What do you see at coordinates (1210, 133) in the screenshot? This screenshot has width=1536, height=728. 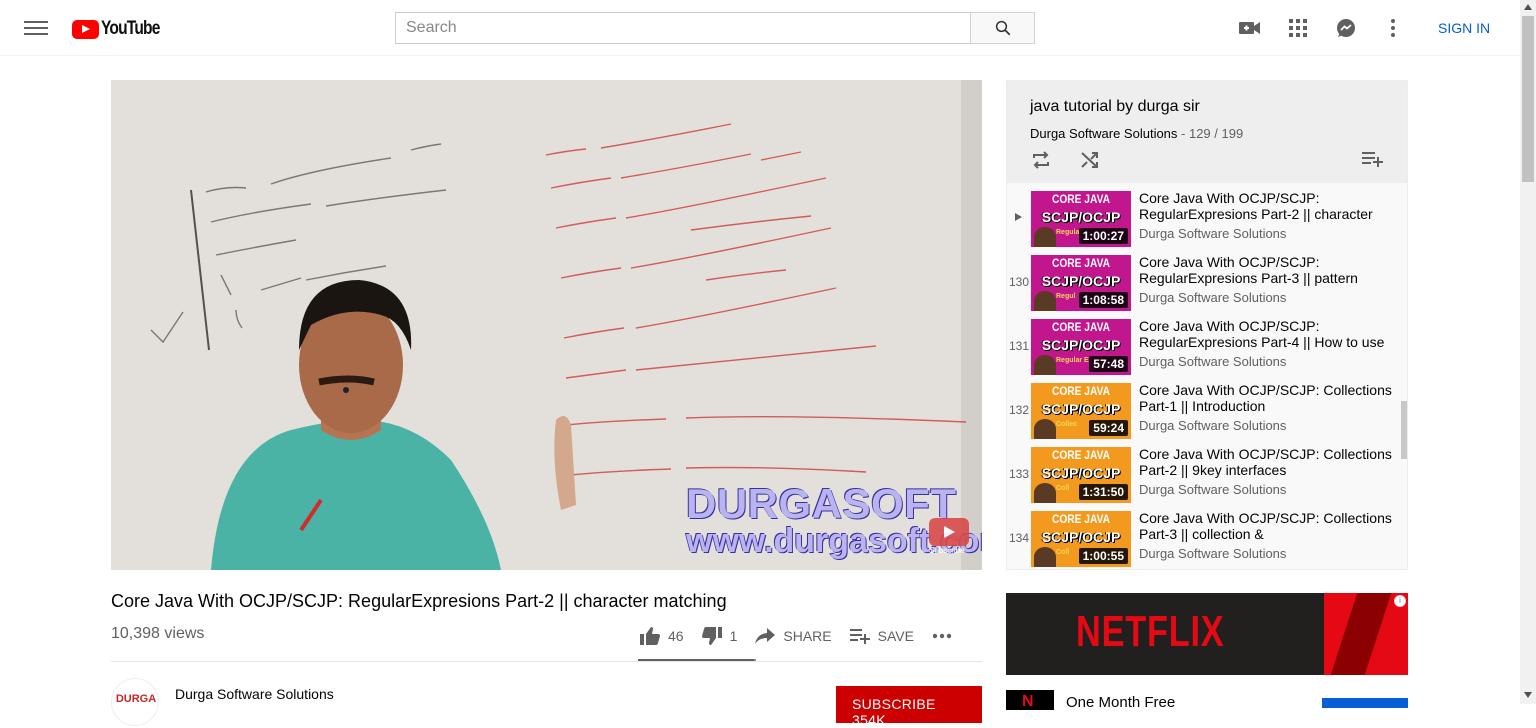 I see `playlist-position: - 129 / 199` at bounding box center [1210, 133].